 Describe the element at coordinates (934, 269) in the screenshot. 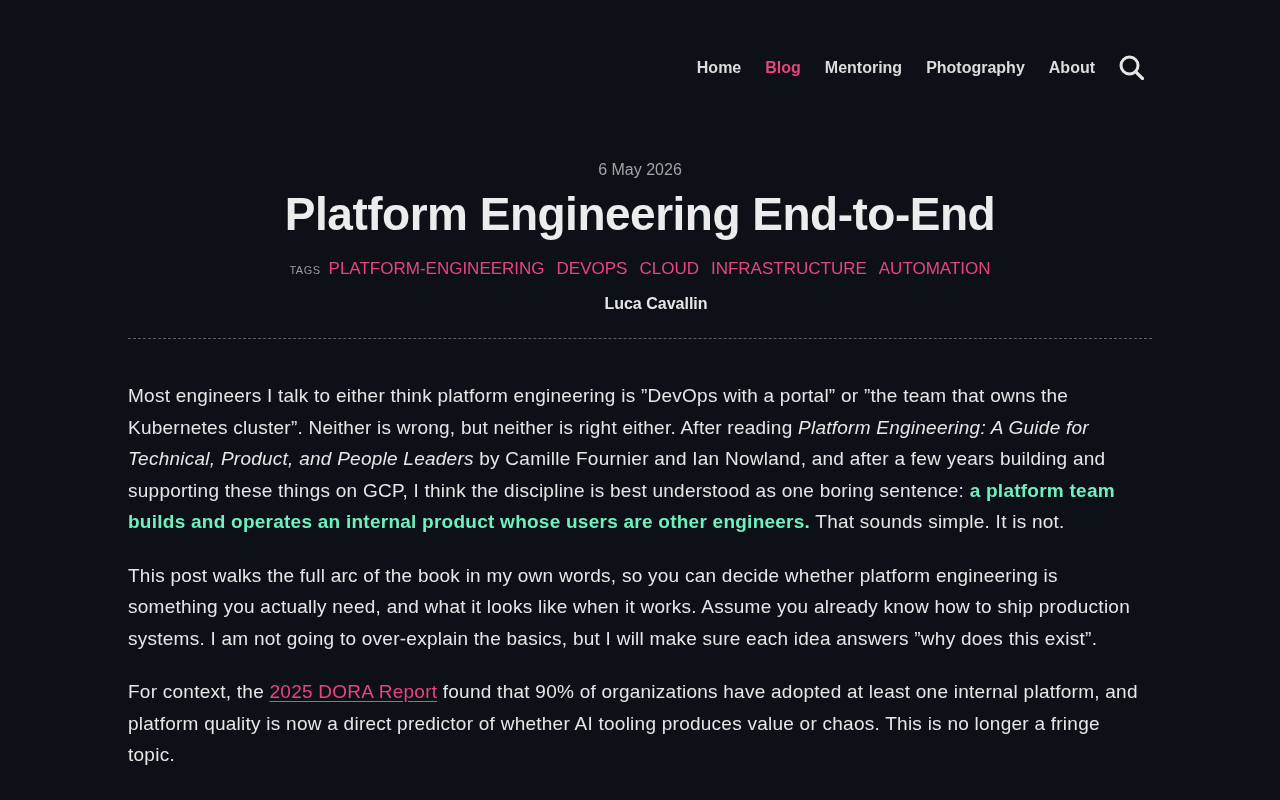

I see `tag-link: AUTOMATION` at that location.